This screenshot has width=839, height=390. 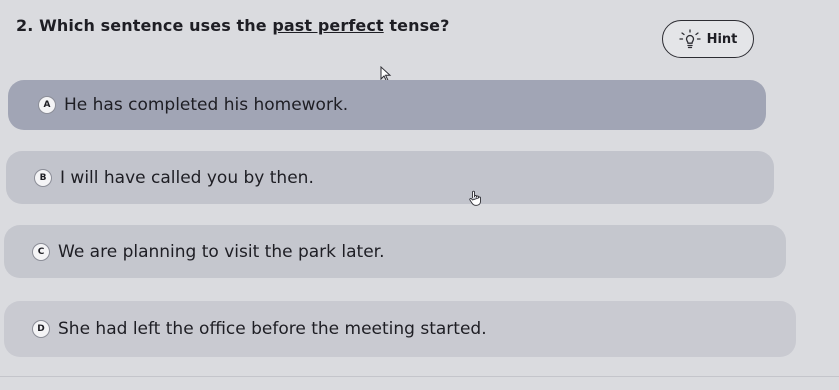 I want to click on option-a-text: He has completed his homework., so click(x=206, y=105).